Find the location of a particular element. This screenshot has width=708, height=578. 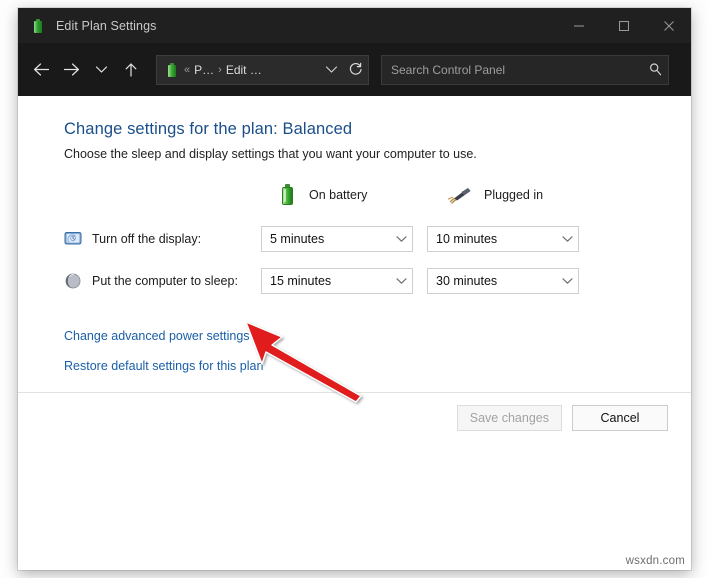

column-label-on-battery: On battery is located at coordinates (338, 195).